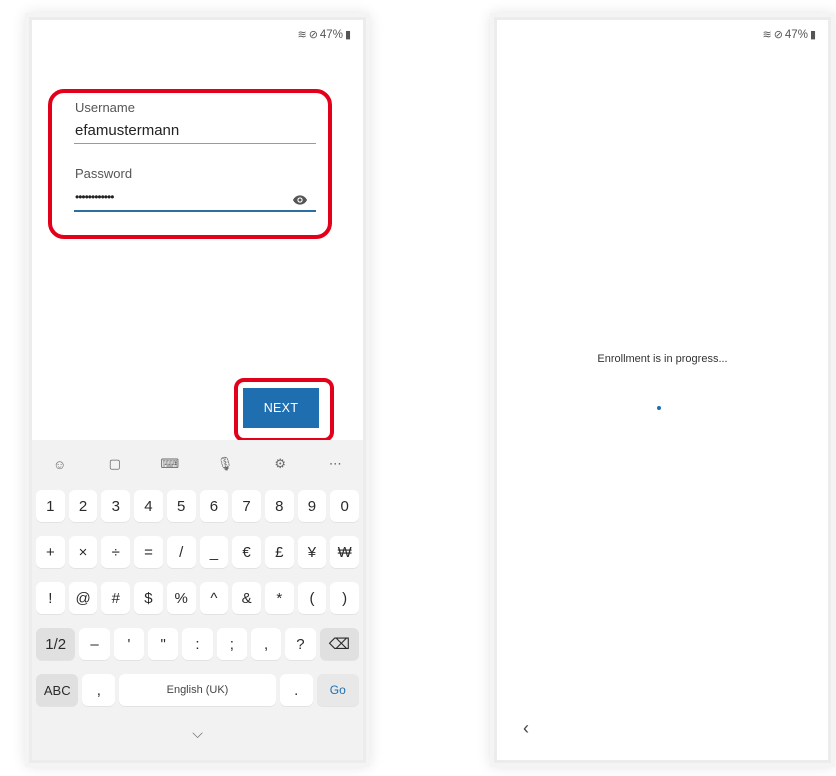 This screenshot has height=776, width=836. What do you see at coordinates (246, 598) in the screenshot?
I see `key-ampersand: &` at bounding box center [246, 598].